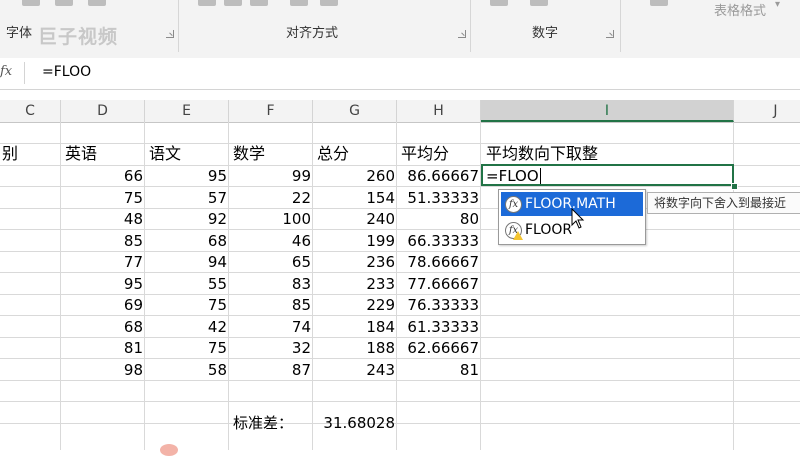 Image resolution: width=800 pixels, height=456 pixels. What do you see at coordinates (186, 176) in the screenshot?
I see `data-cell-chinese: 95` at bounding box center [186, 176].